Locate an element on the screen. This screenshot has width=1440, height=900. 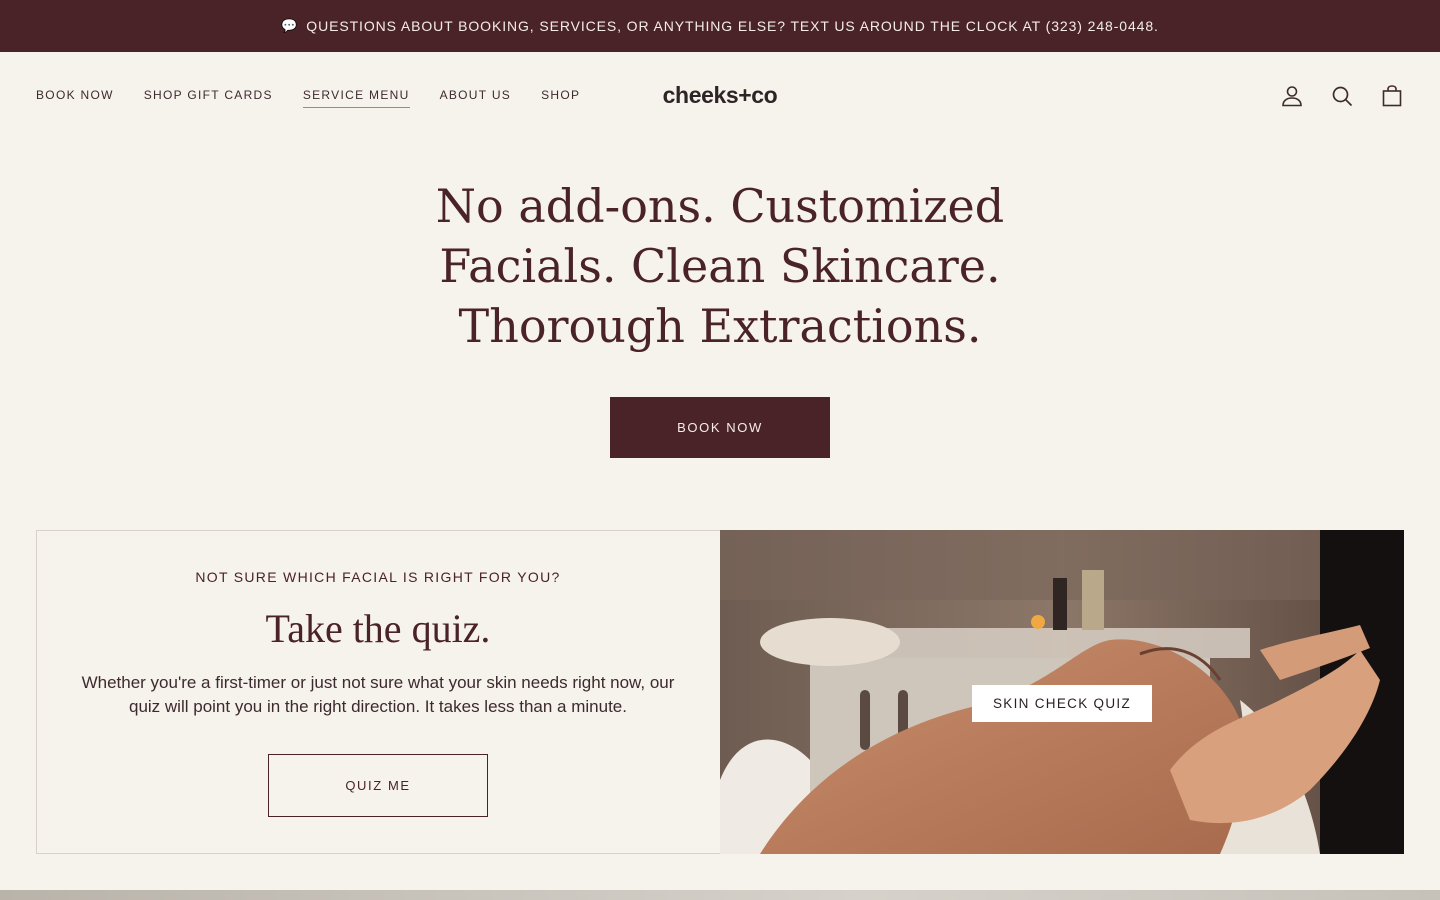
quiz-me-button: QUIZ ME is located at coordinates (378, 785).